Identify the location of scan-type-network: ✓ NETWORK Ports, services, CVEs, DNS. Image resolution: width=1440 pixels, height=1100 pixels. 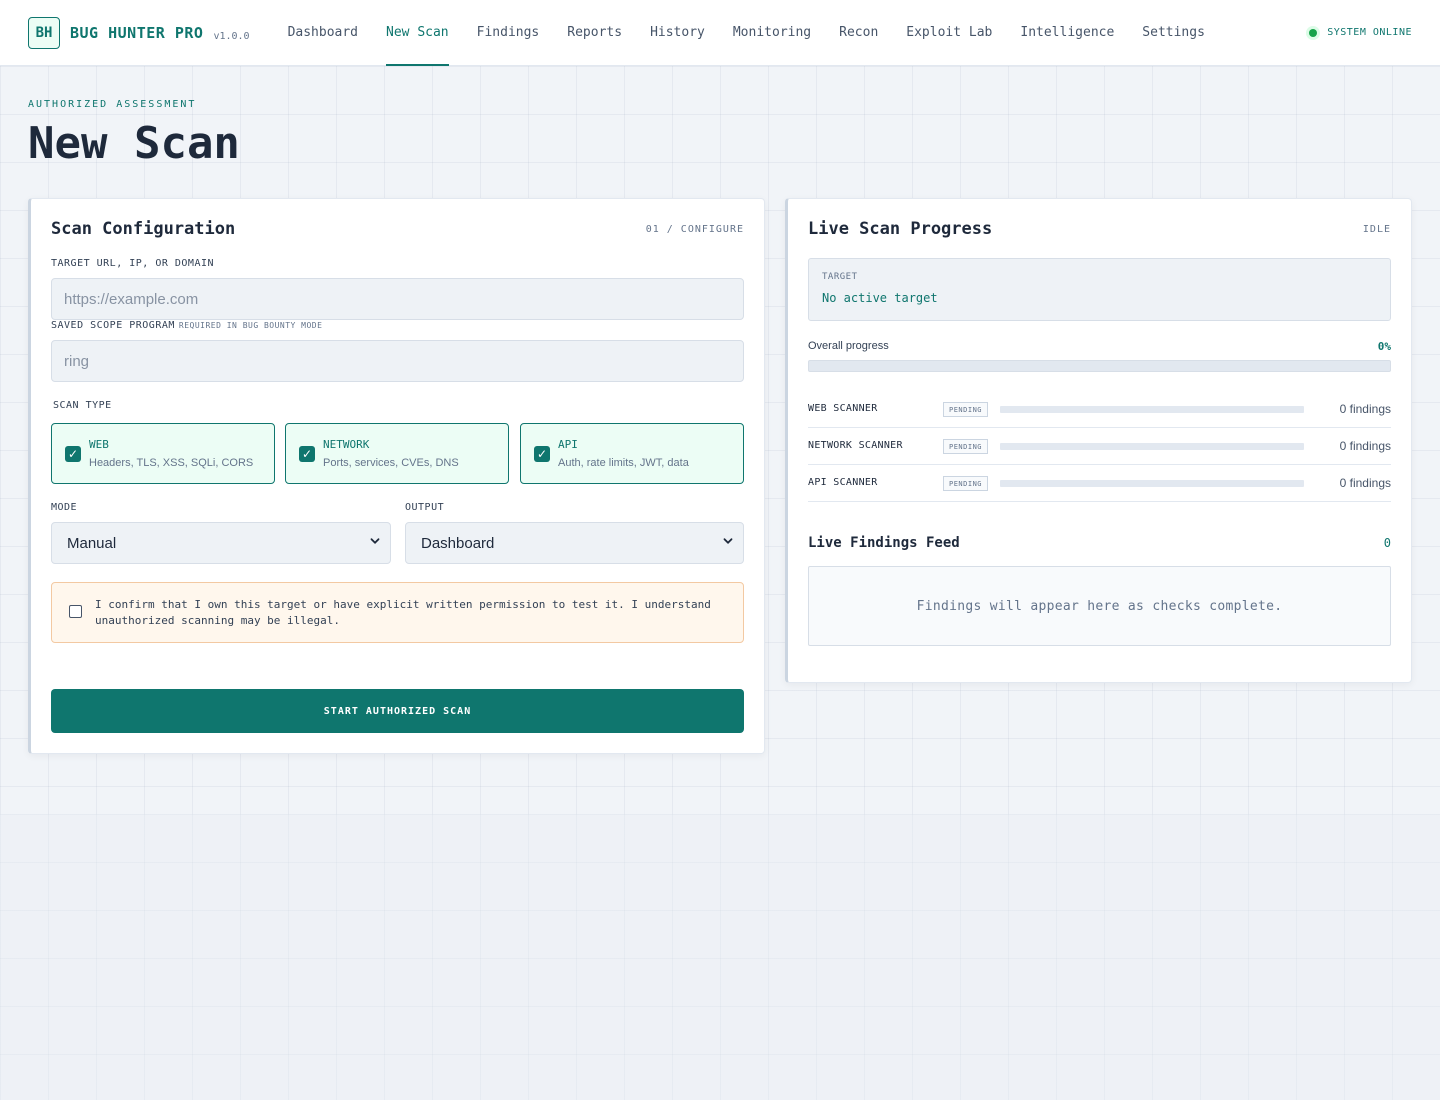
(397, 453).